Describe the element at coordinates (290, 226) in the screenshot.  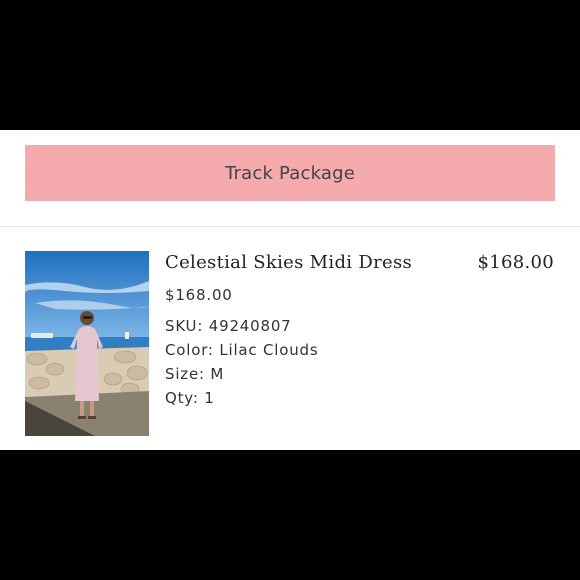
I see `section-divider` at that location.